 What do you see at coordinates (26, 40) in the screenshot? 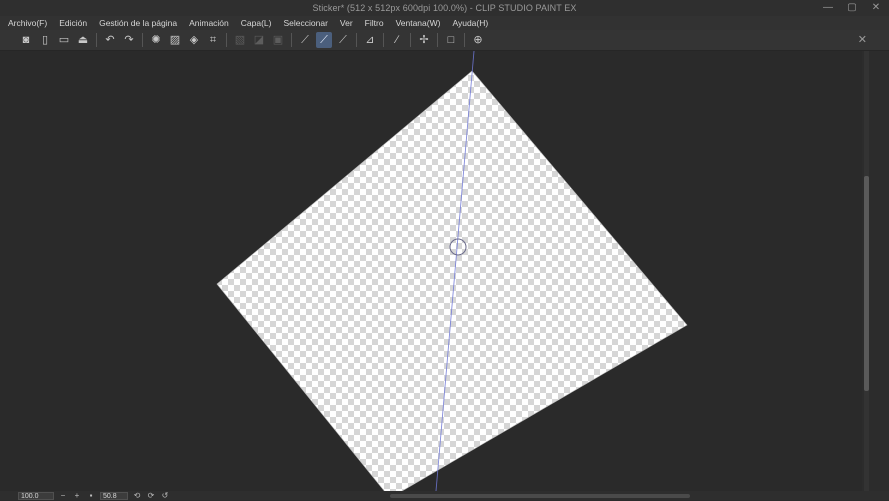
I see `clip-studio-icon: ◙` at bounding box center [26, 40].